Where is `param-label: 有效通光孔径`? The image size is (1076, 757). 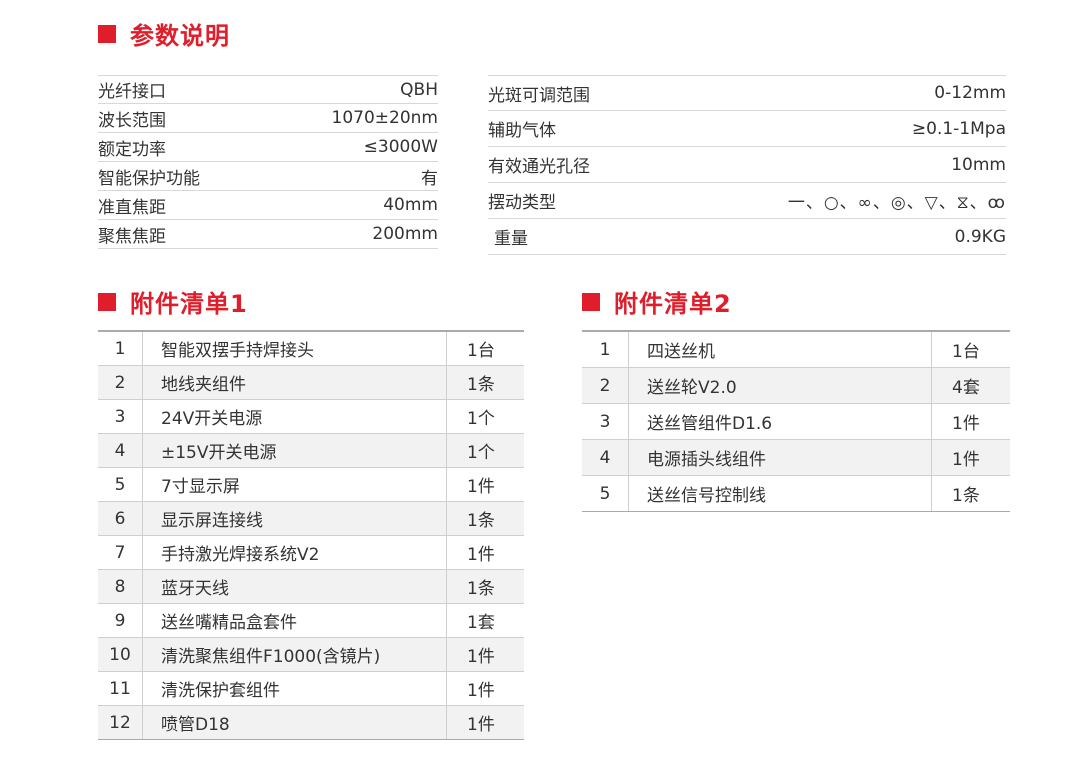 param-label: 有效通光孔径 is located at coordinates (539, 167).